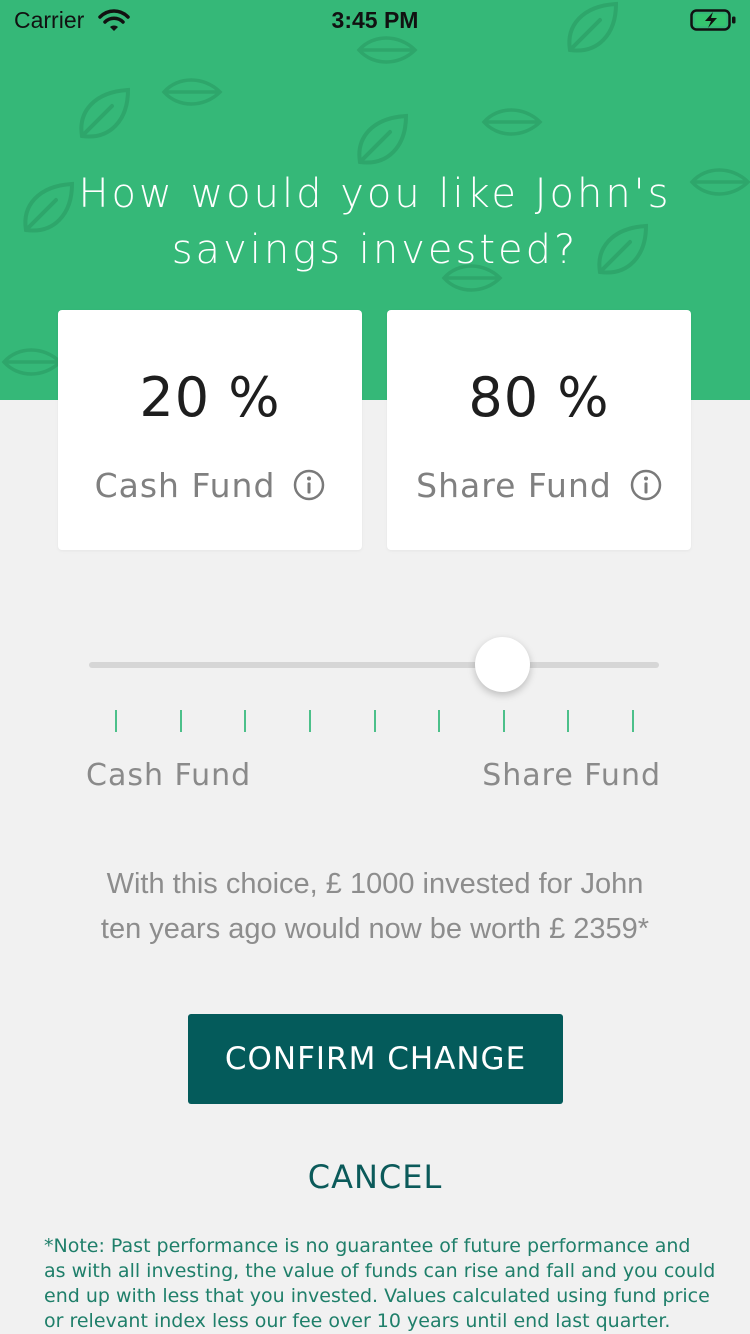  What do you see at coordinates (374, 665) in the screenshot?
I see `allocation-slider-track` at bounding box center [374, 665].